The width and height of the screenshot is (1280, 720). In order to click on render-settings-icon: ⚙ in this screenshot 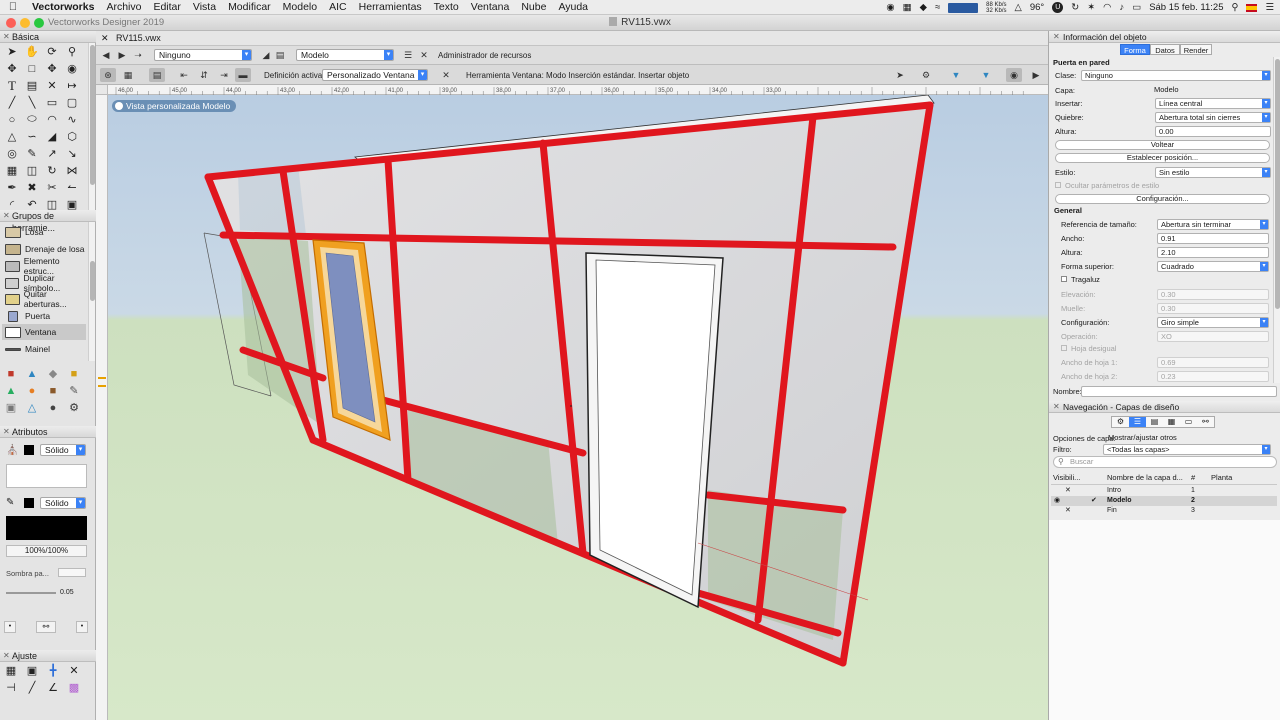, I will do `click(926, 75)`.